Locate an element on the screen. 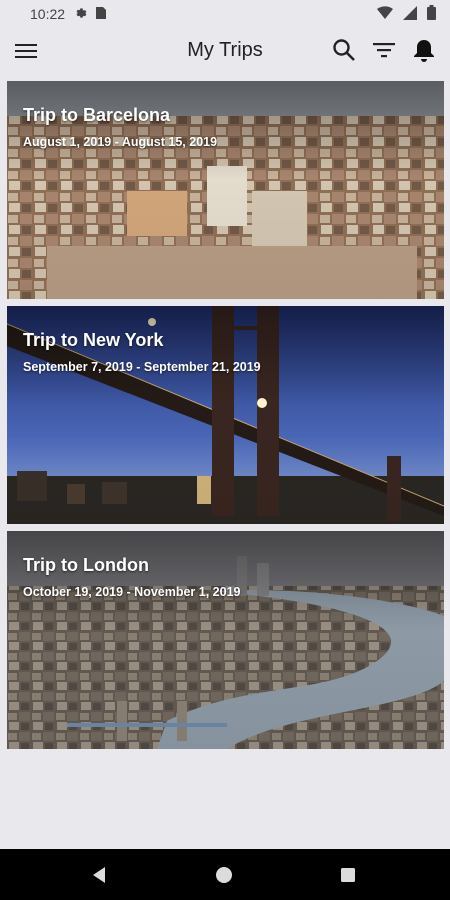  filter-icon is located at coordinates (384, 50).